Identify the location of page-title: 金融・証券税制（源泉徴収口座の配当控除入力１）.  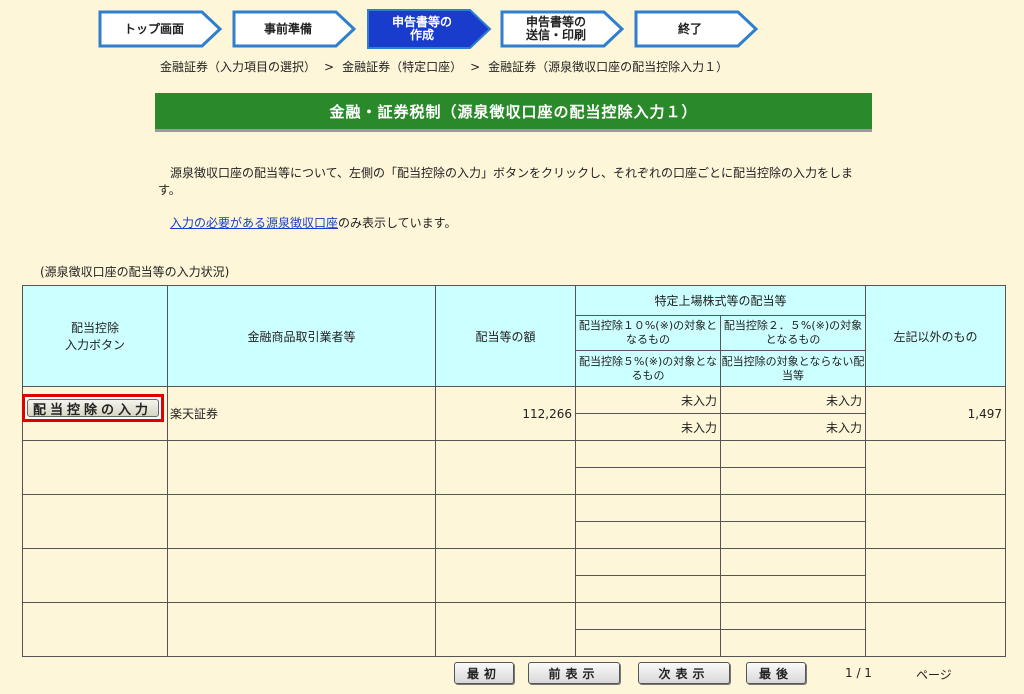
(513, 112).